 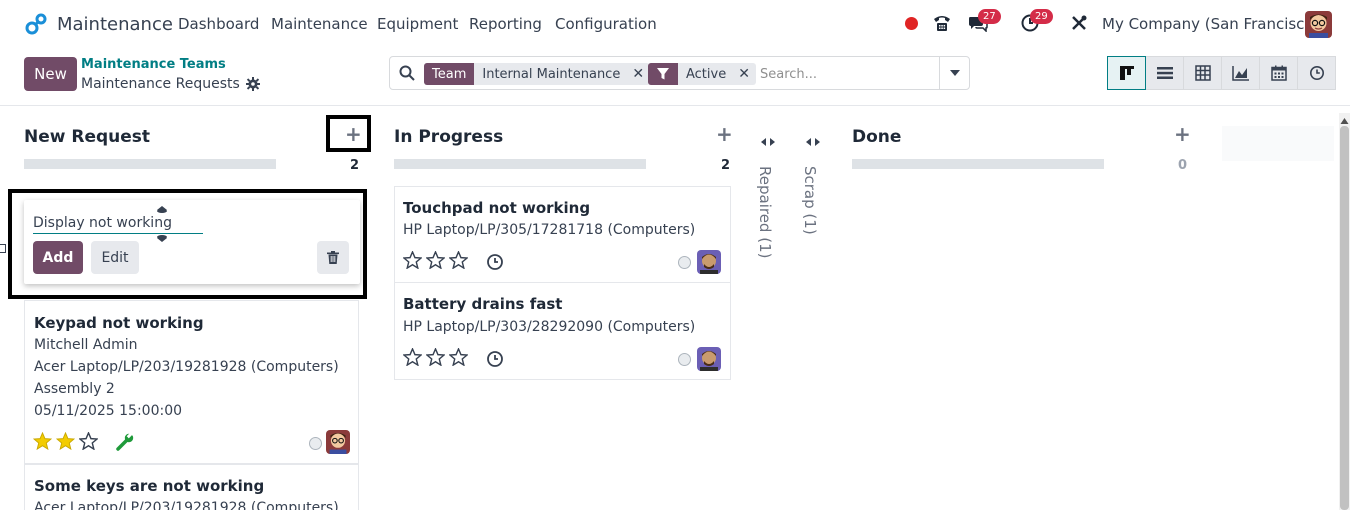 What do you see at coordinates (160, 84) in the screenshot?
I see `page-title: Maintenance Requests` at bounding box center [160, 84].